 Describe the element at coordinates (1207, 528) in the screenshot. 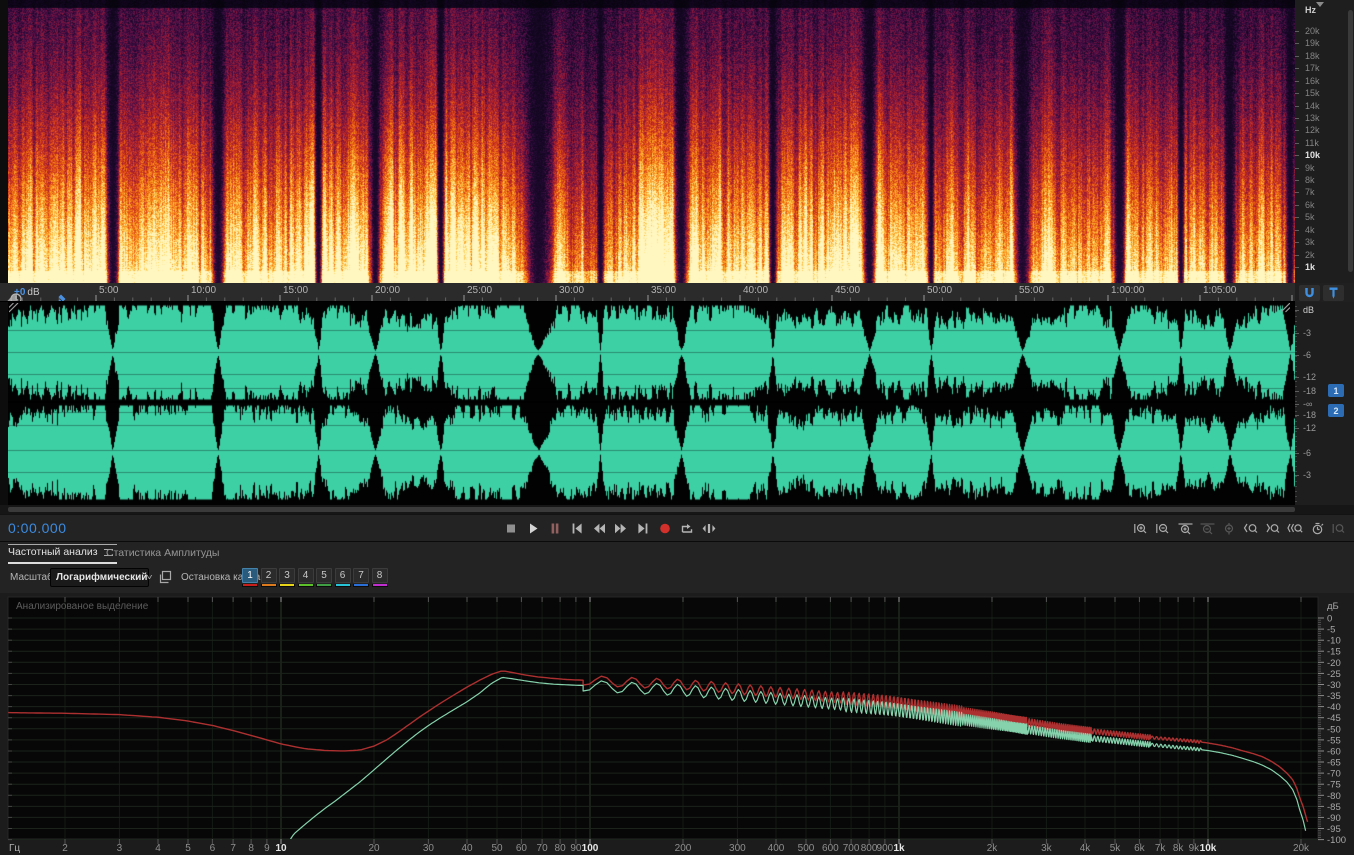

I see `zoom-out-selection-icon` at that location.